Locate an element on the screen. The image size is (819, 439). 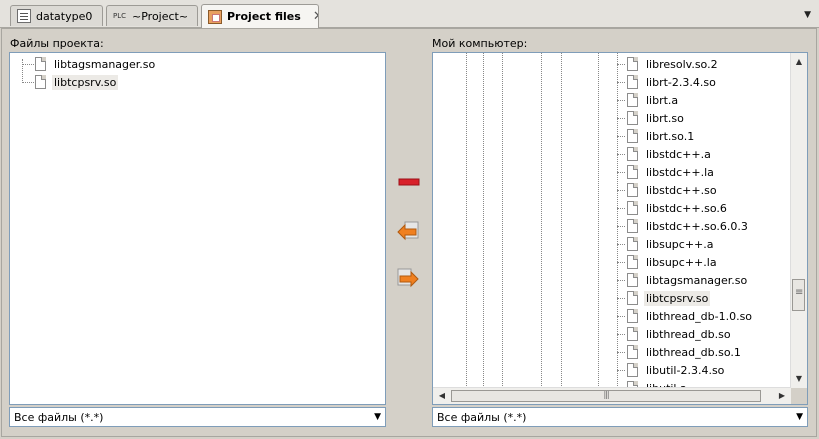
file-item: libstdc++.so is located at coordinates (673, 190).